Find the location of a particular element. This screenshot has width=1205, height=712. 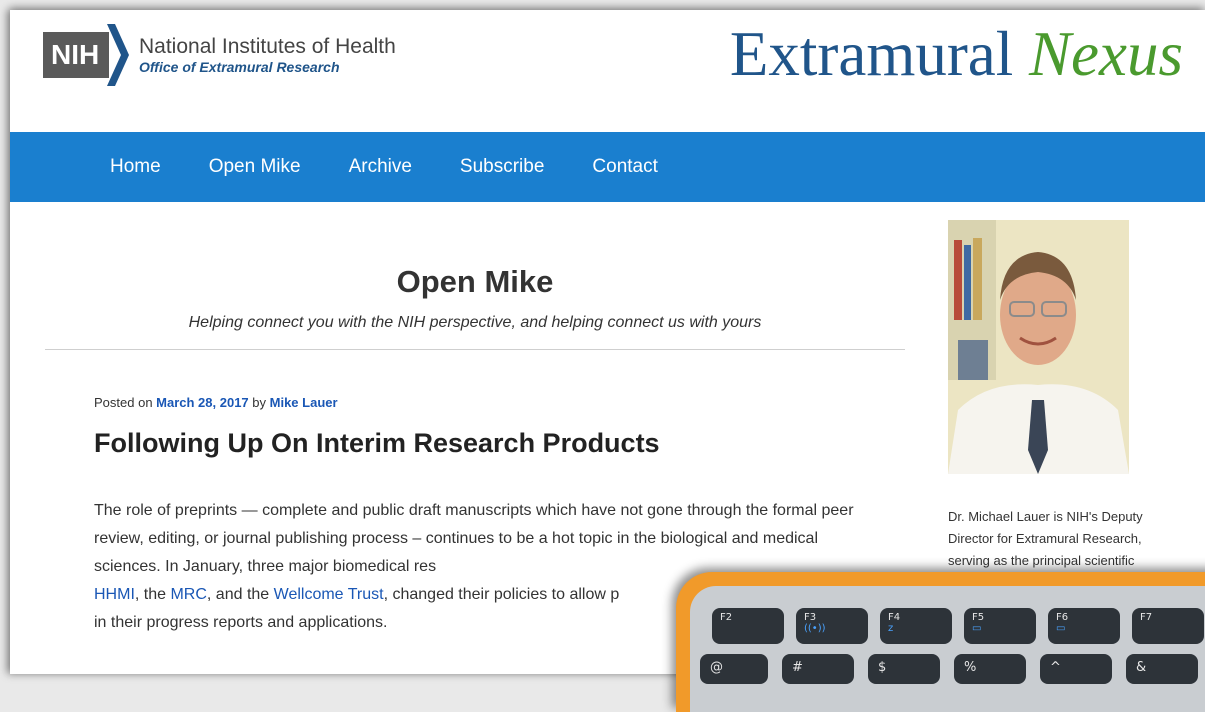

main-nav: Home Open Mike Archive Subscribe Contact is located at coordinates (607, 167).